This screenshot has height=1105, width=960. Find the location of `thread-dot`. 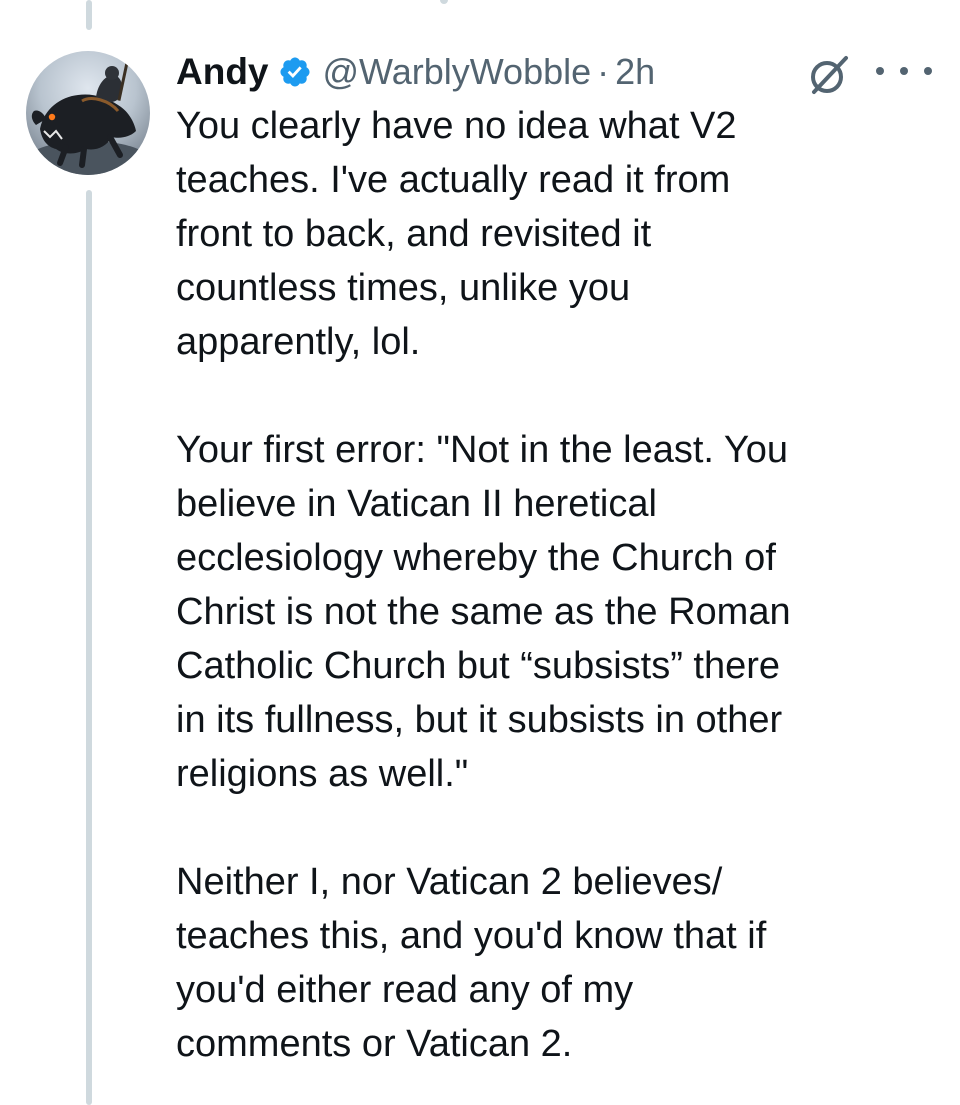

thread-dot is located at coordinates (444, 2).